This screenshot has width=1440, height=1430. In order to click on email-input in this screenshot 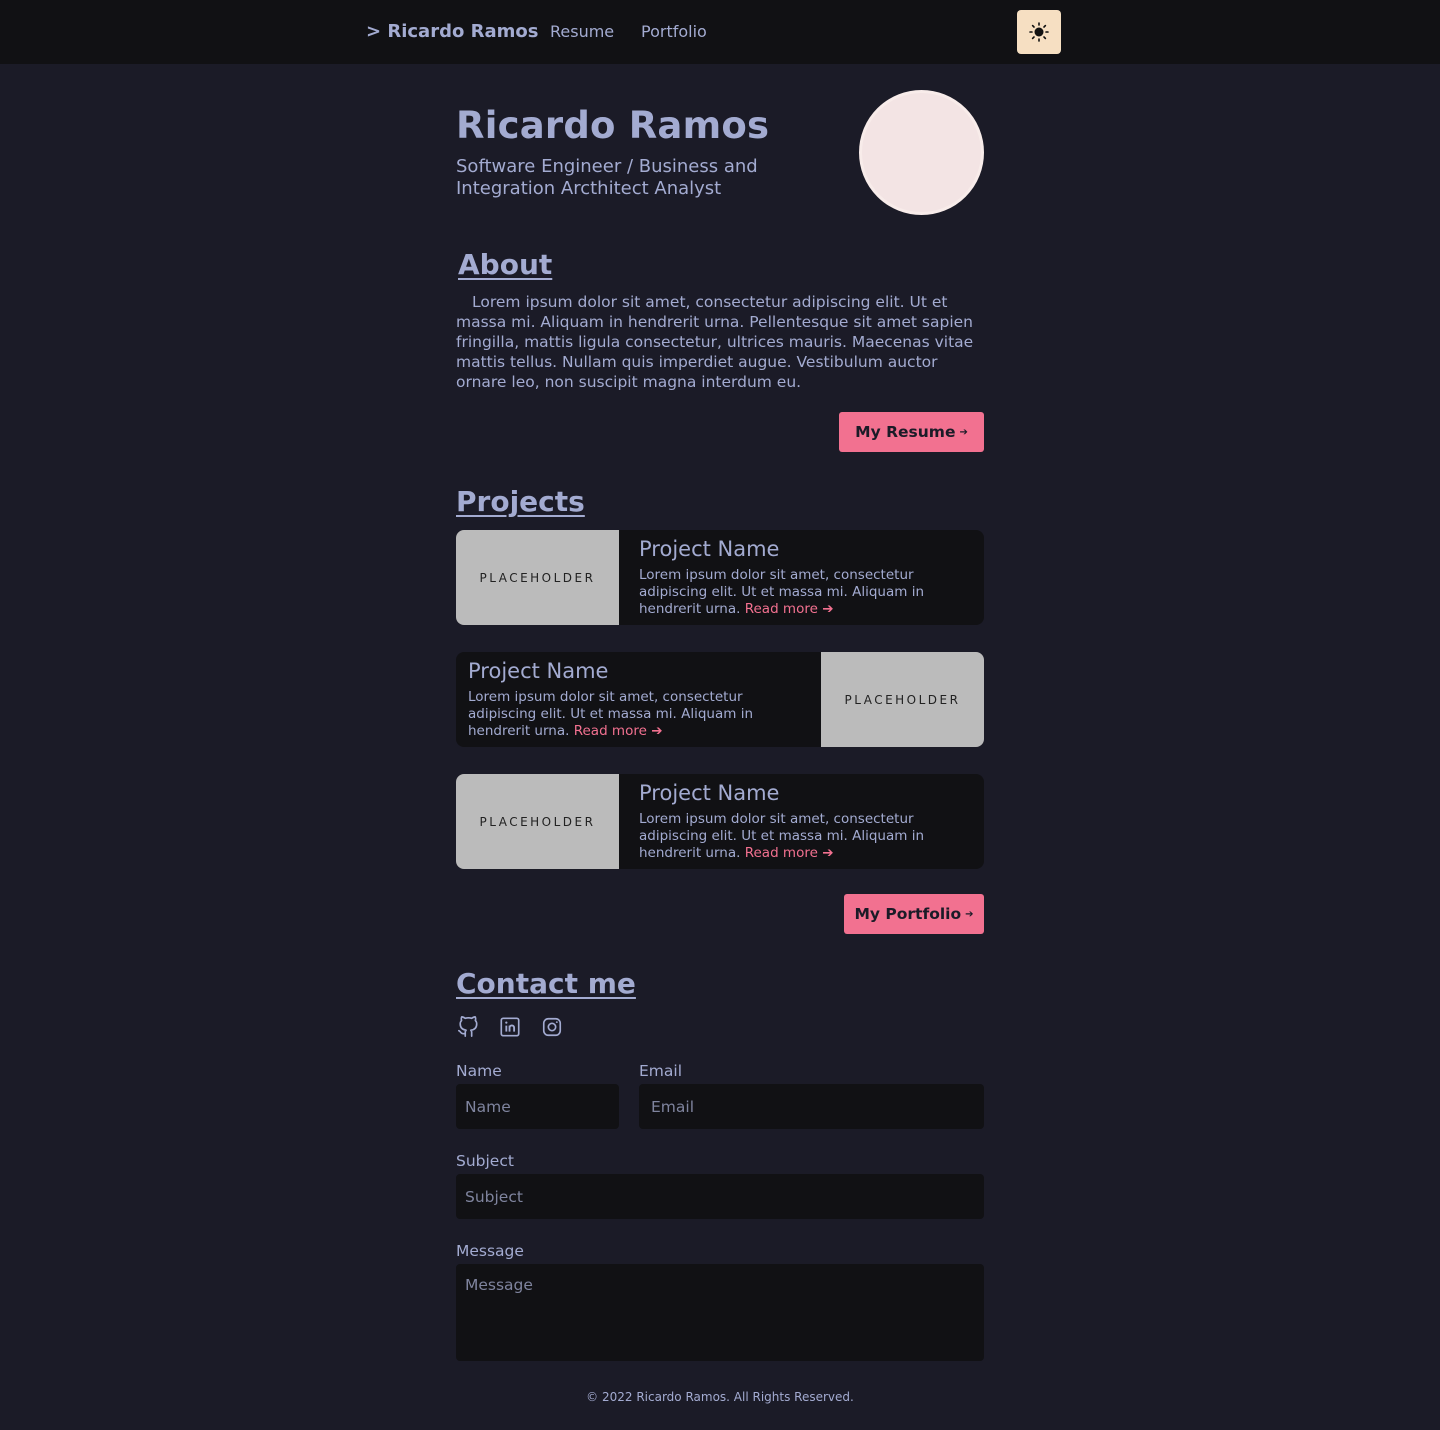, I will do `click(811, 1106)`.